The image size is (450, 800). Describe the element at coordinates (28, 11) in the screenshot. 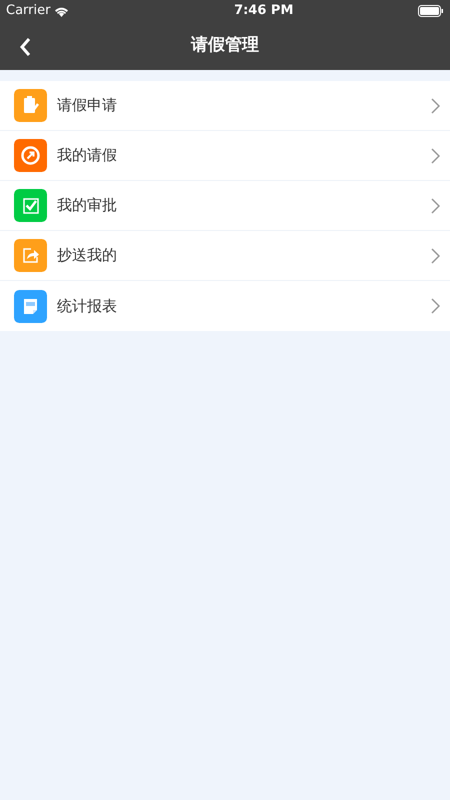

I see `carrier-label: Carrier` at that location.